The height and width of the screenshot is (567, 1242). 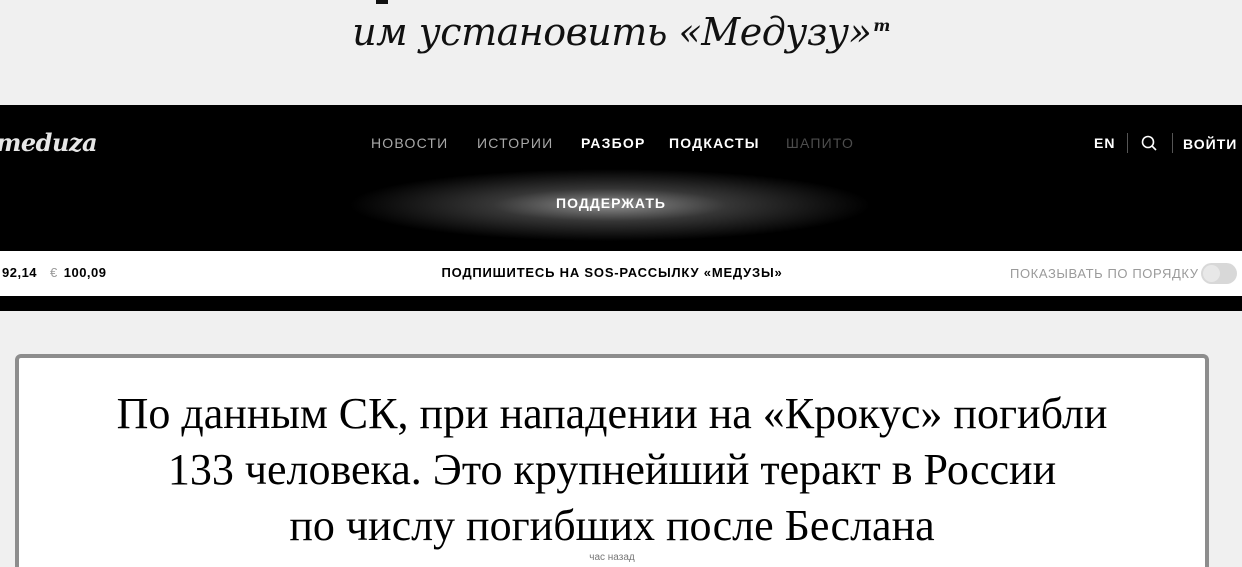 What do you see at coordinates (611, 203) in the screenshot?
I see `support-button: ПОДДЕРЖАТЬ` at bounding box center [611, 203].